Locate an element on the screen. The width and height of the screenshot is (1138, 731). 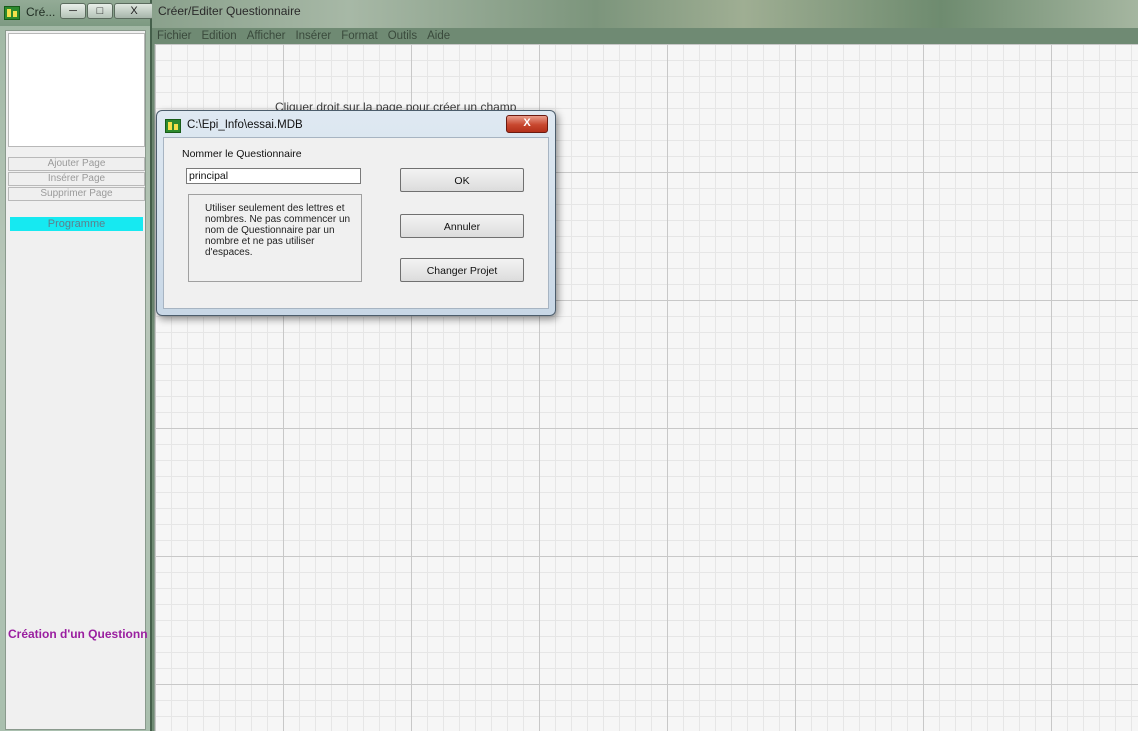
dialog-titlebar: C:\Epi_Info\essai.MDB X is located at coordinates (356, 125).